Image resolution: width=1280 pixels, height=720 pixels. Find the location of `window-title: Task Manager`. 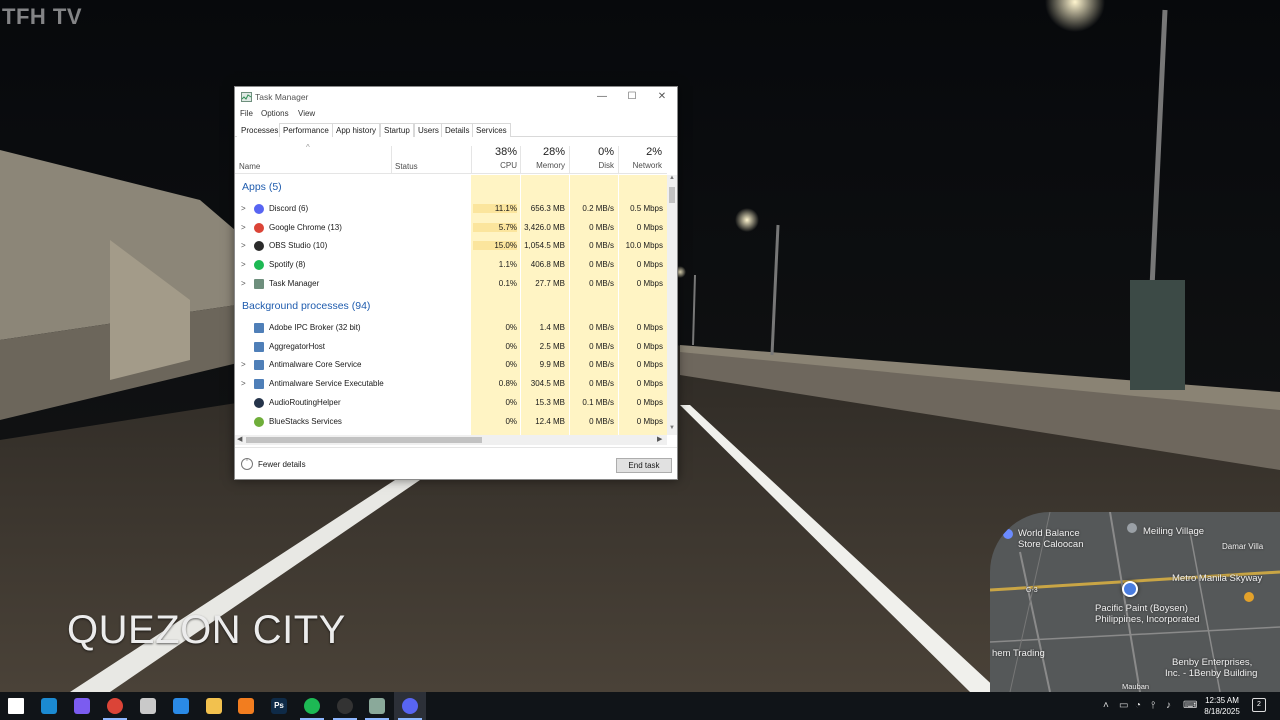

window-title: Task Manager is located at coordinates (282, 97).